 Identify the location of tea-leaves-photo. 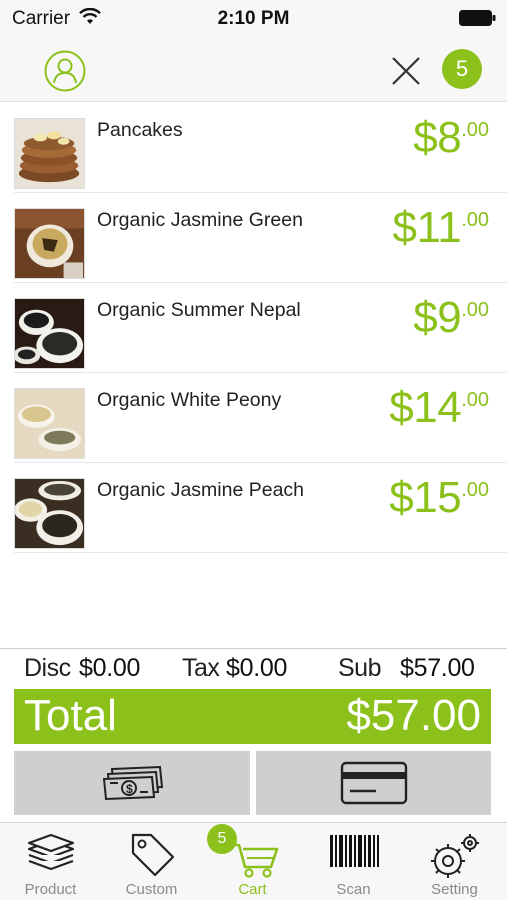
(49, 333).